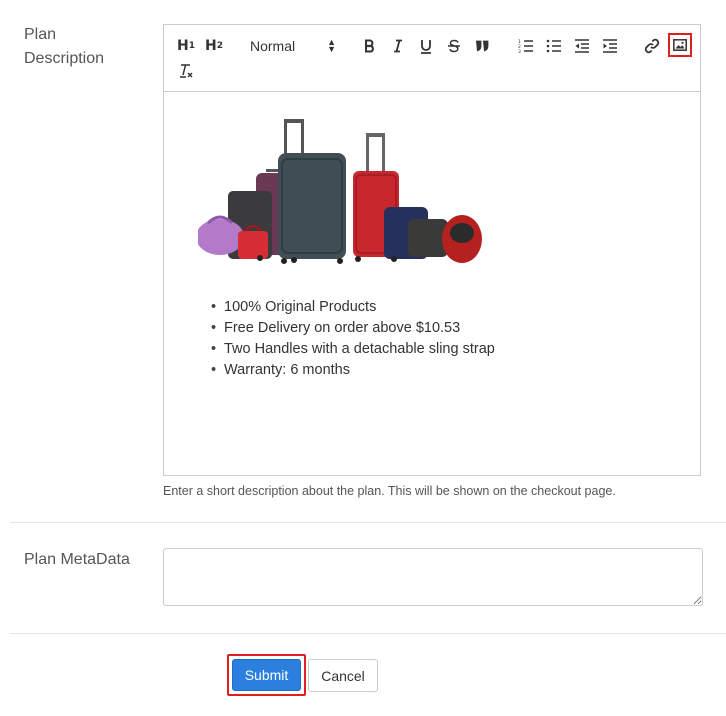 This screenshot has height=716, width=726. Describe the element at coordinates (219, 46) in the screenshot. I see `heading-2-sub: 2` at that location.